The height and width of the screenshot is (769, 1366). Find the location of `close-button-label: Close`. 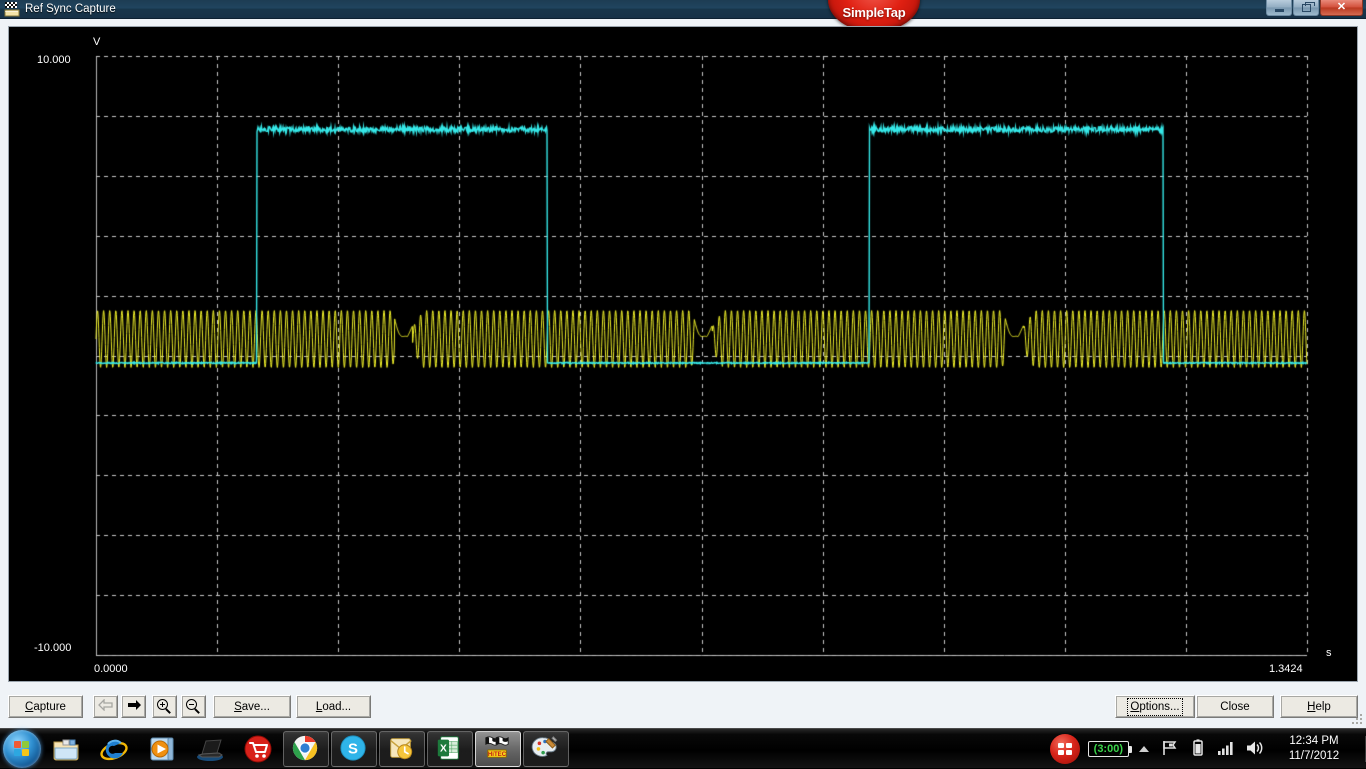

close-button-label: Close is located at coordinates (1235, 706).